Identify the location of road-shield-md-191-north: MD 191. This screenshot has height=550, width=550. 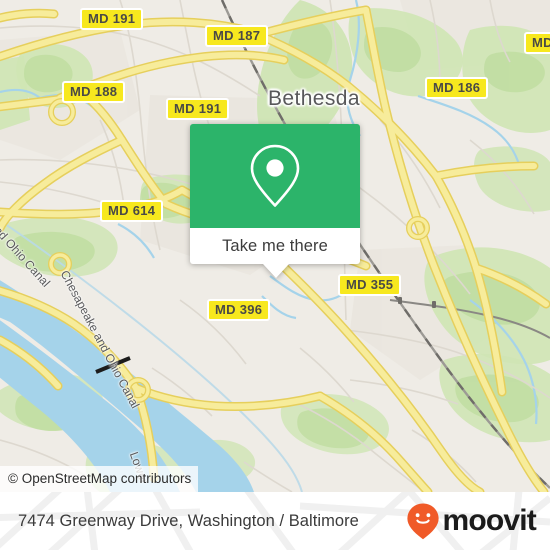
(112, 19).